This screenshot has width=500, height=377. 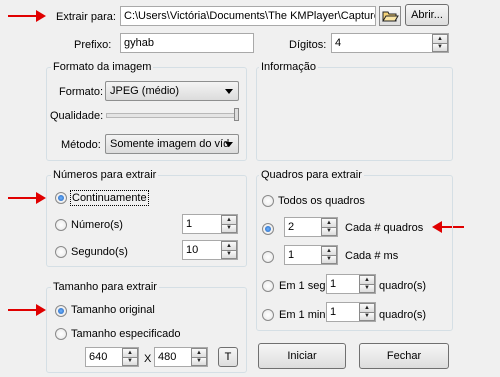 I want to click on every-frames-stepper: 2 ▲ ▼, so click(x=311, y=227).